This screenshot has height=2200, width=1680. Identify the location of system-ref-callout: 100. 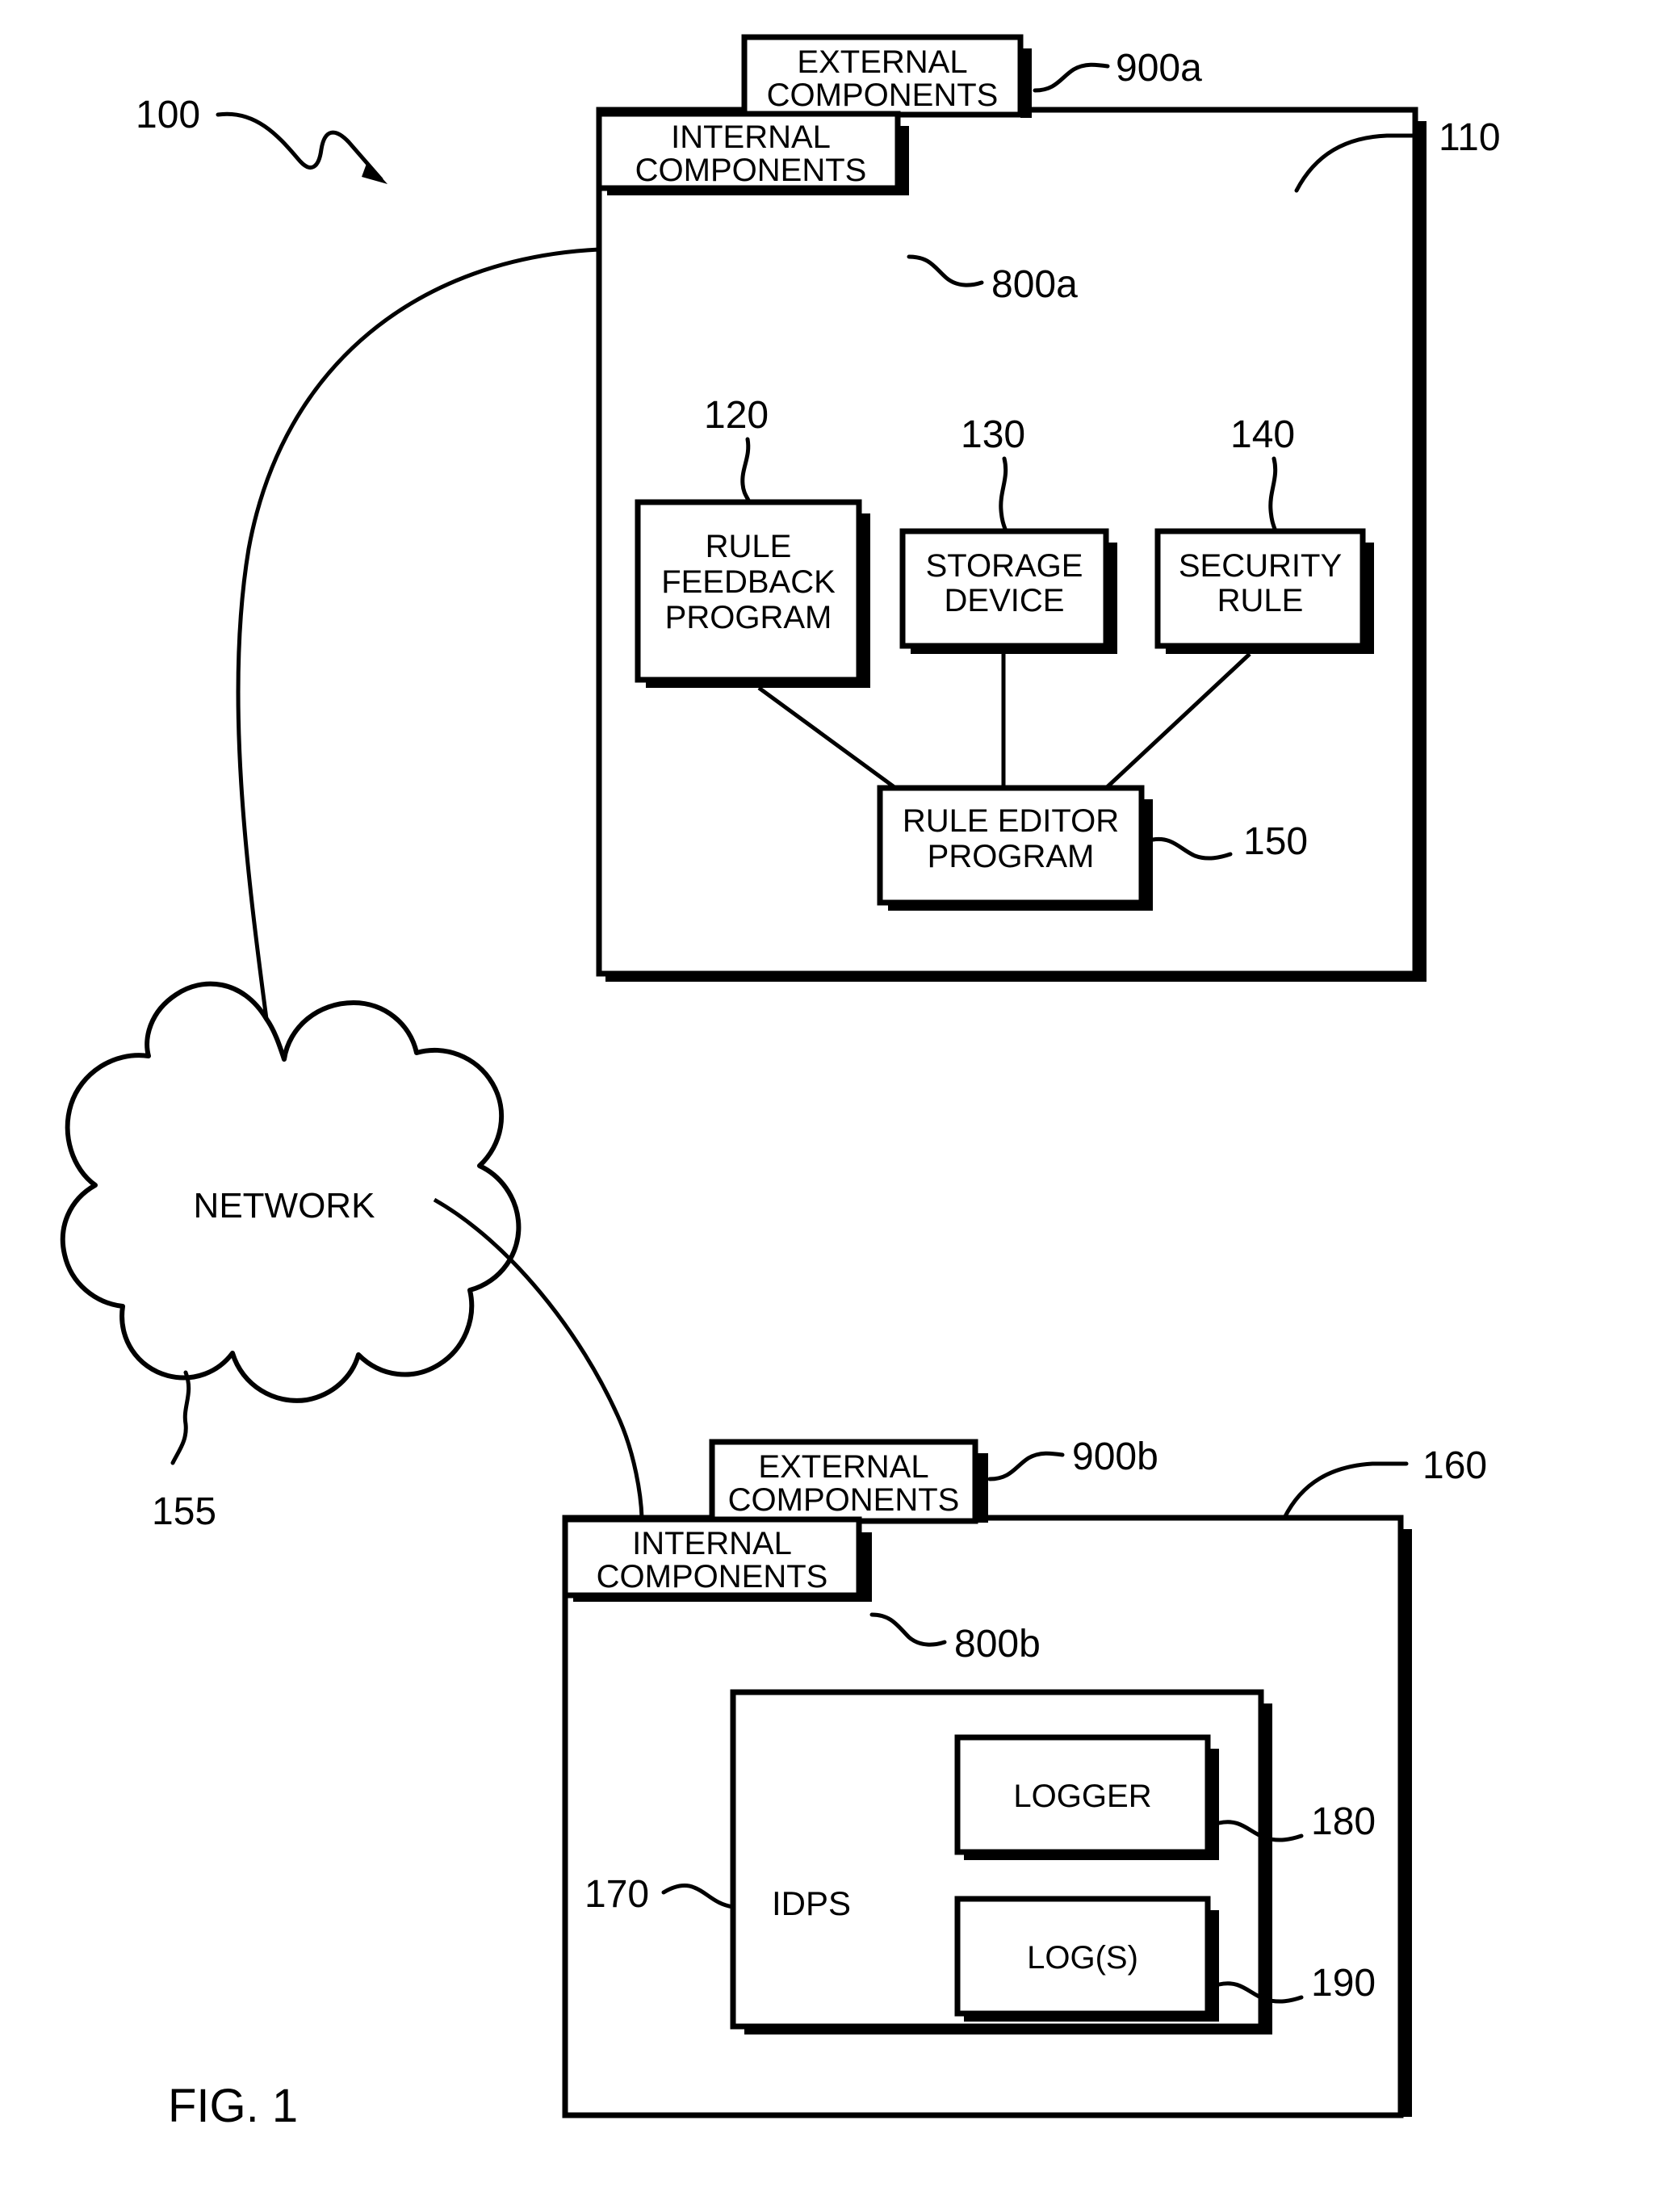
(262, 139).